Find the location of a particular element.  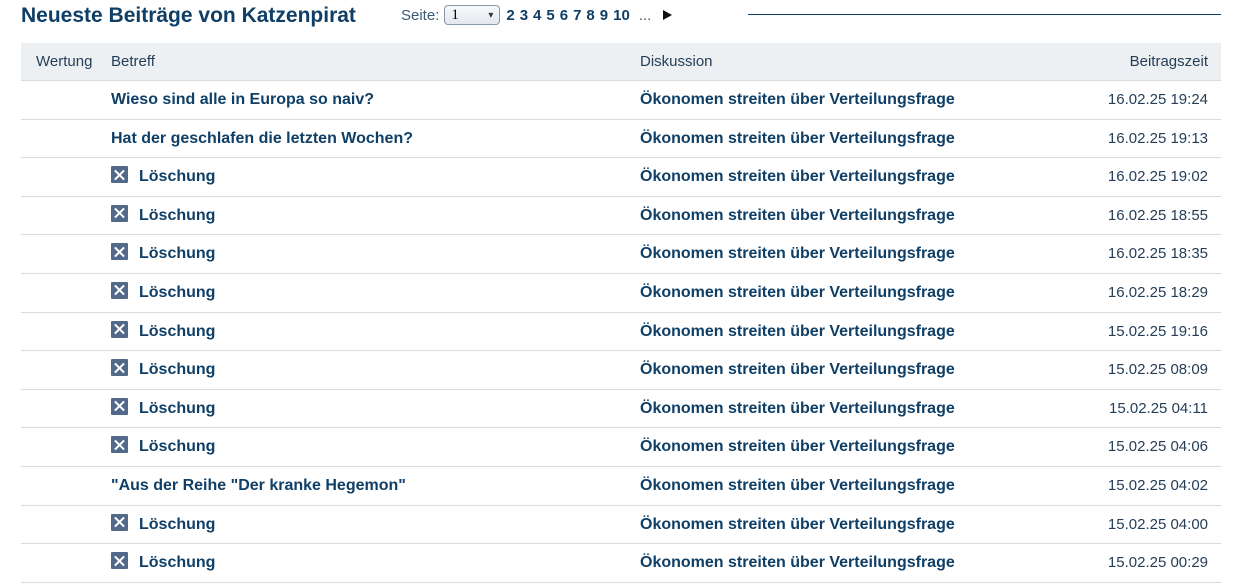

post-time: 15.02.25 04:11 is located at coordinates (1158, 408).